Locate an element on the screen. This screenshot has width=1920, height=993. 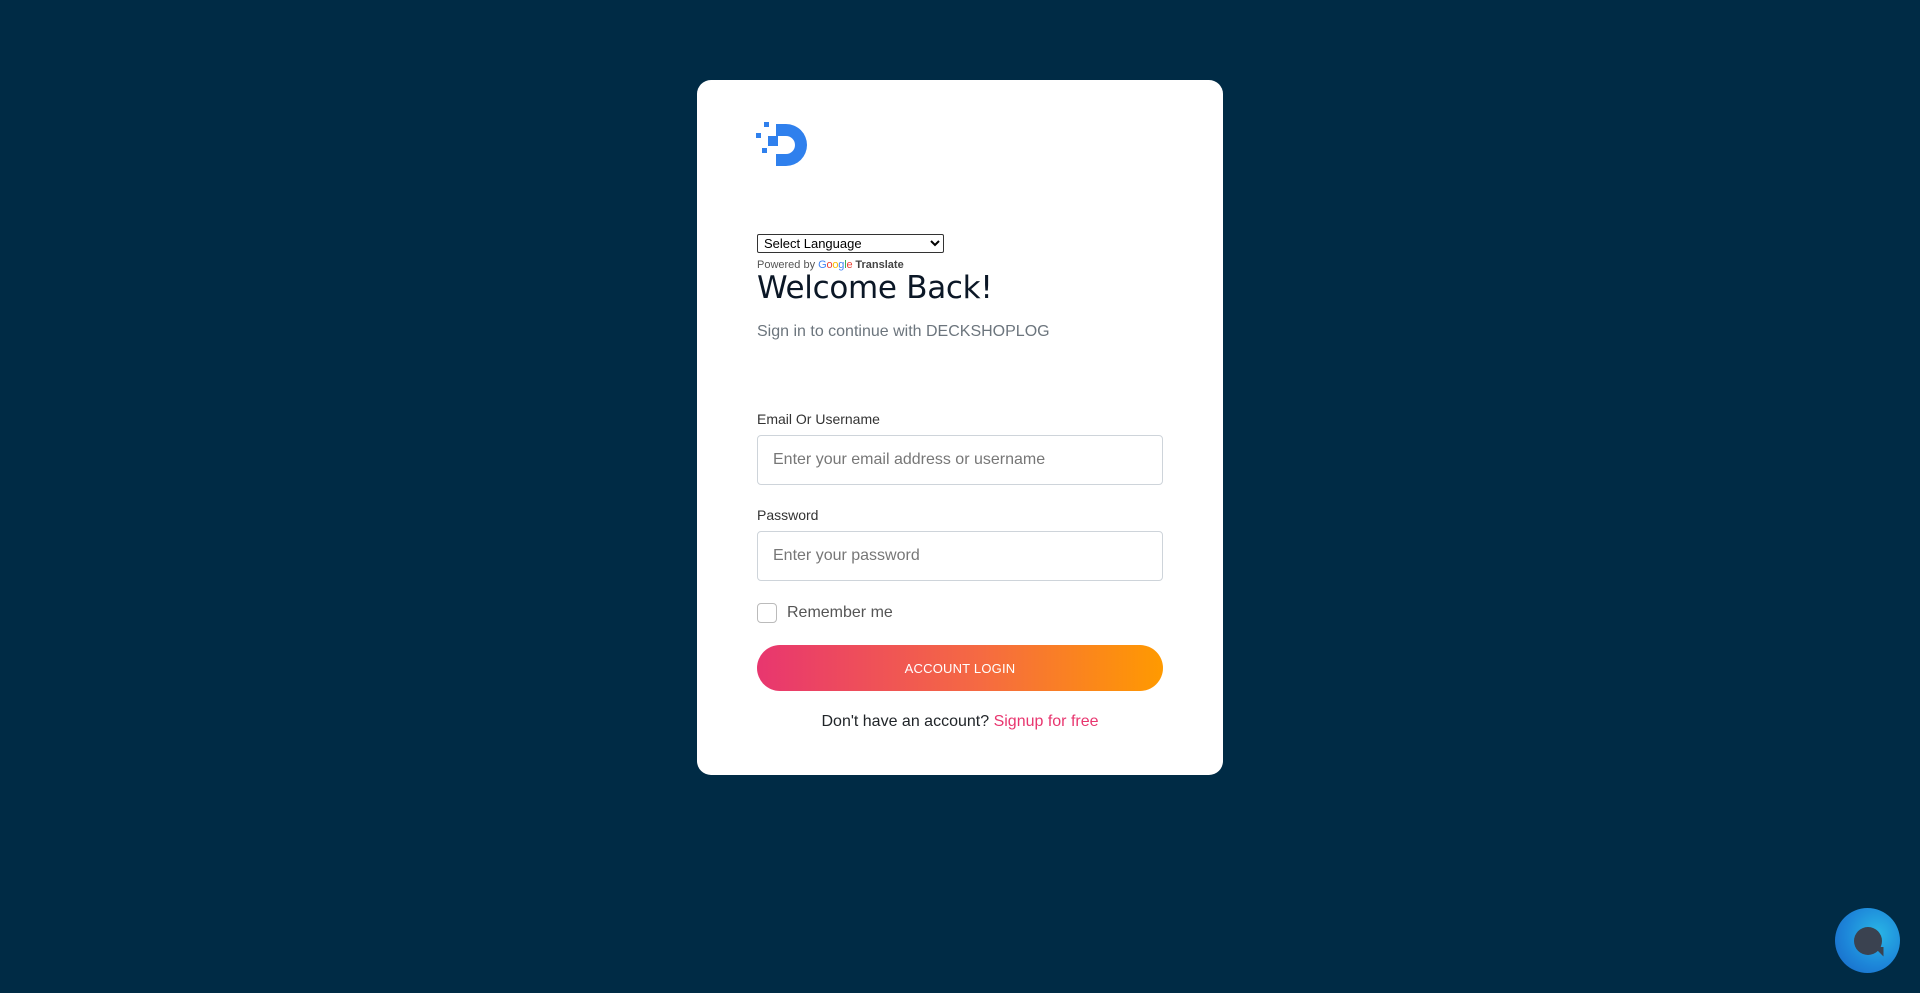
email-label: Email Or Username is located at coordinates (818, 419).